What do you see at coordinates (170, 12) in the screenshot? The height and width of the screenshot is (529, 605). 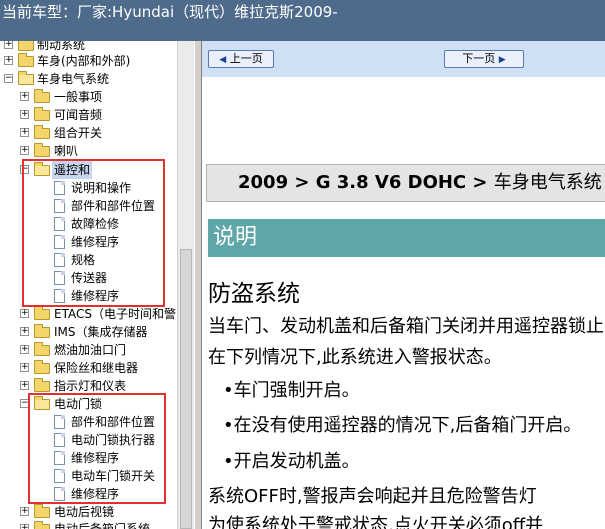 I see `window-title: 当前车型：厂家:Hyundai（现代）维拉克斯2009-` at bounding box center [170, 12].